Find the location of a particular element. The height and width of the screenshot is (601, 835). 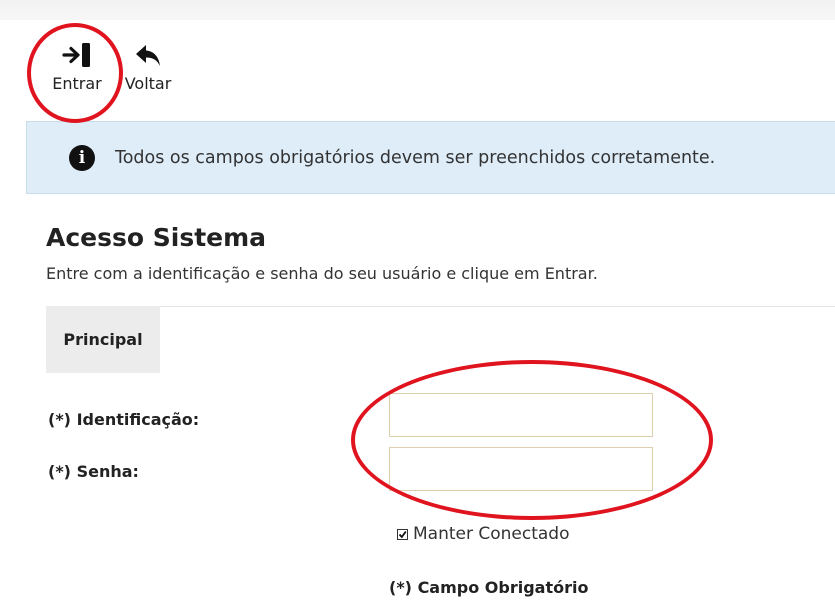

annotation-circle-fields is located at coordinates (532, 440).